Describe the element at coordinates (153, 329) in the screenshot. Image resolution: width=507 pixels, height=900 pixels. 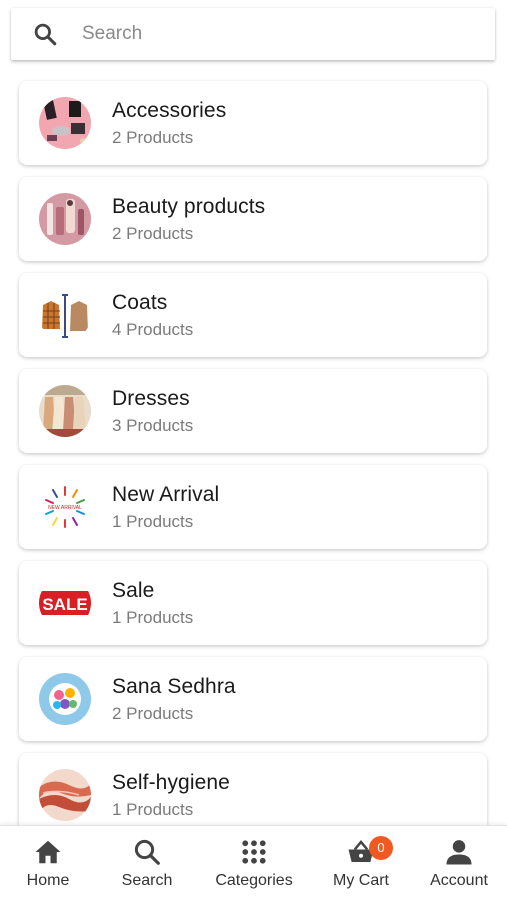
I see `category-count: 4 Products` at that location.